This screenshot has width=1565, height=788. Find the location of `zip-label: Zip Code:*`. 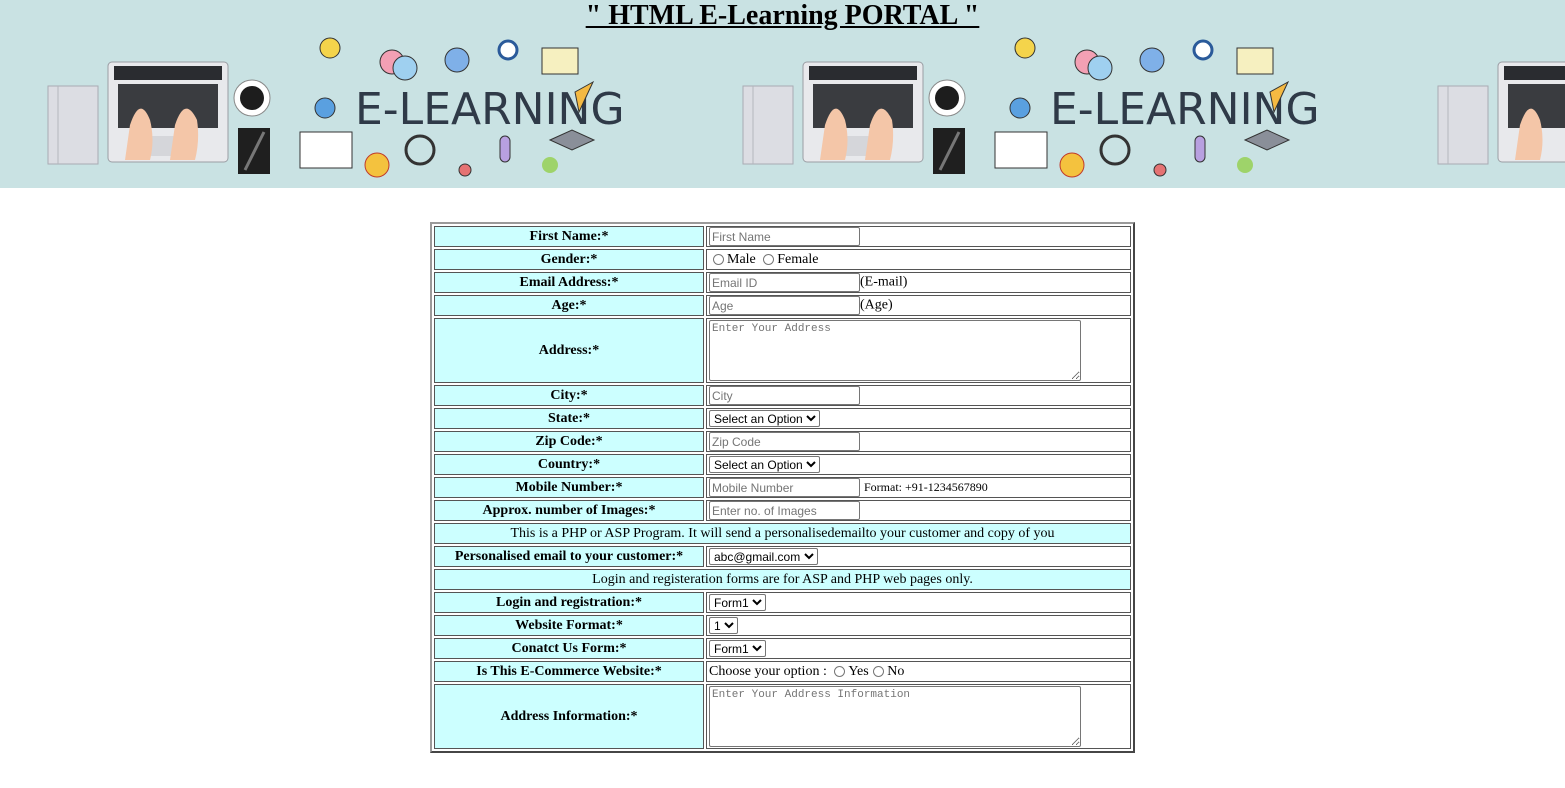

zip-label: Zip Code:* is located at coordinates (569, 441).